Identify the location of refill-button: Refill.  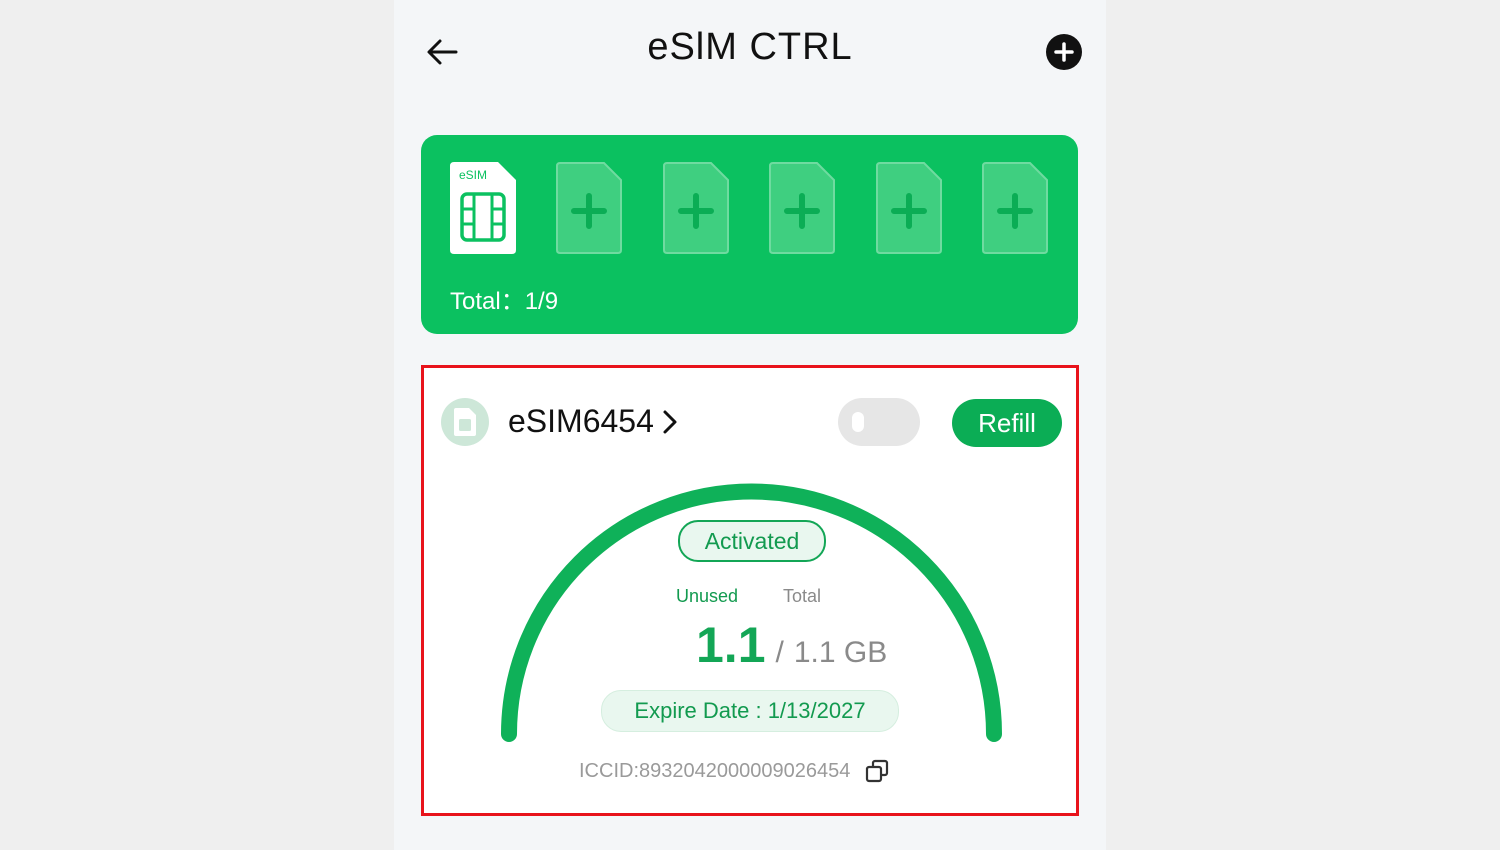
(1007, 423).